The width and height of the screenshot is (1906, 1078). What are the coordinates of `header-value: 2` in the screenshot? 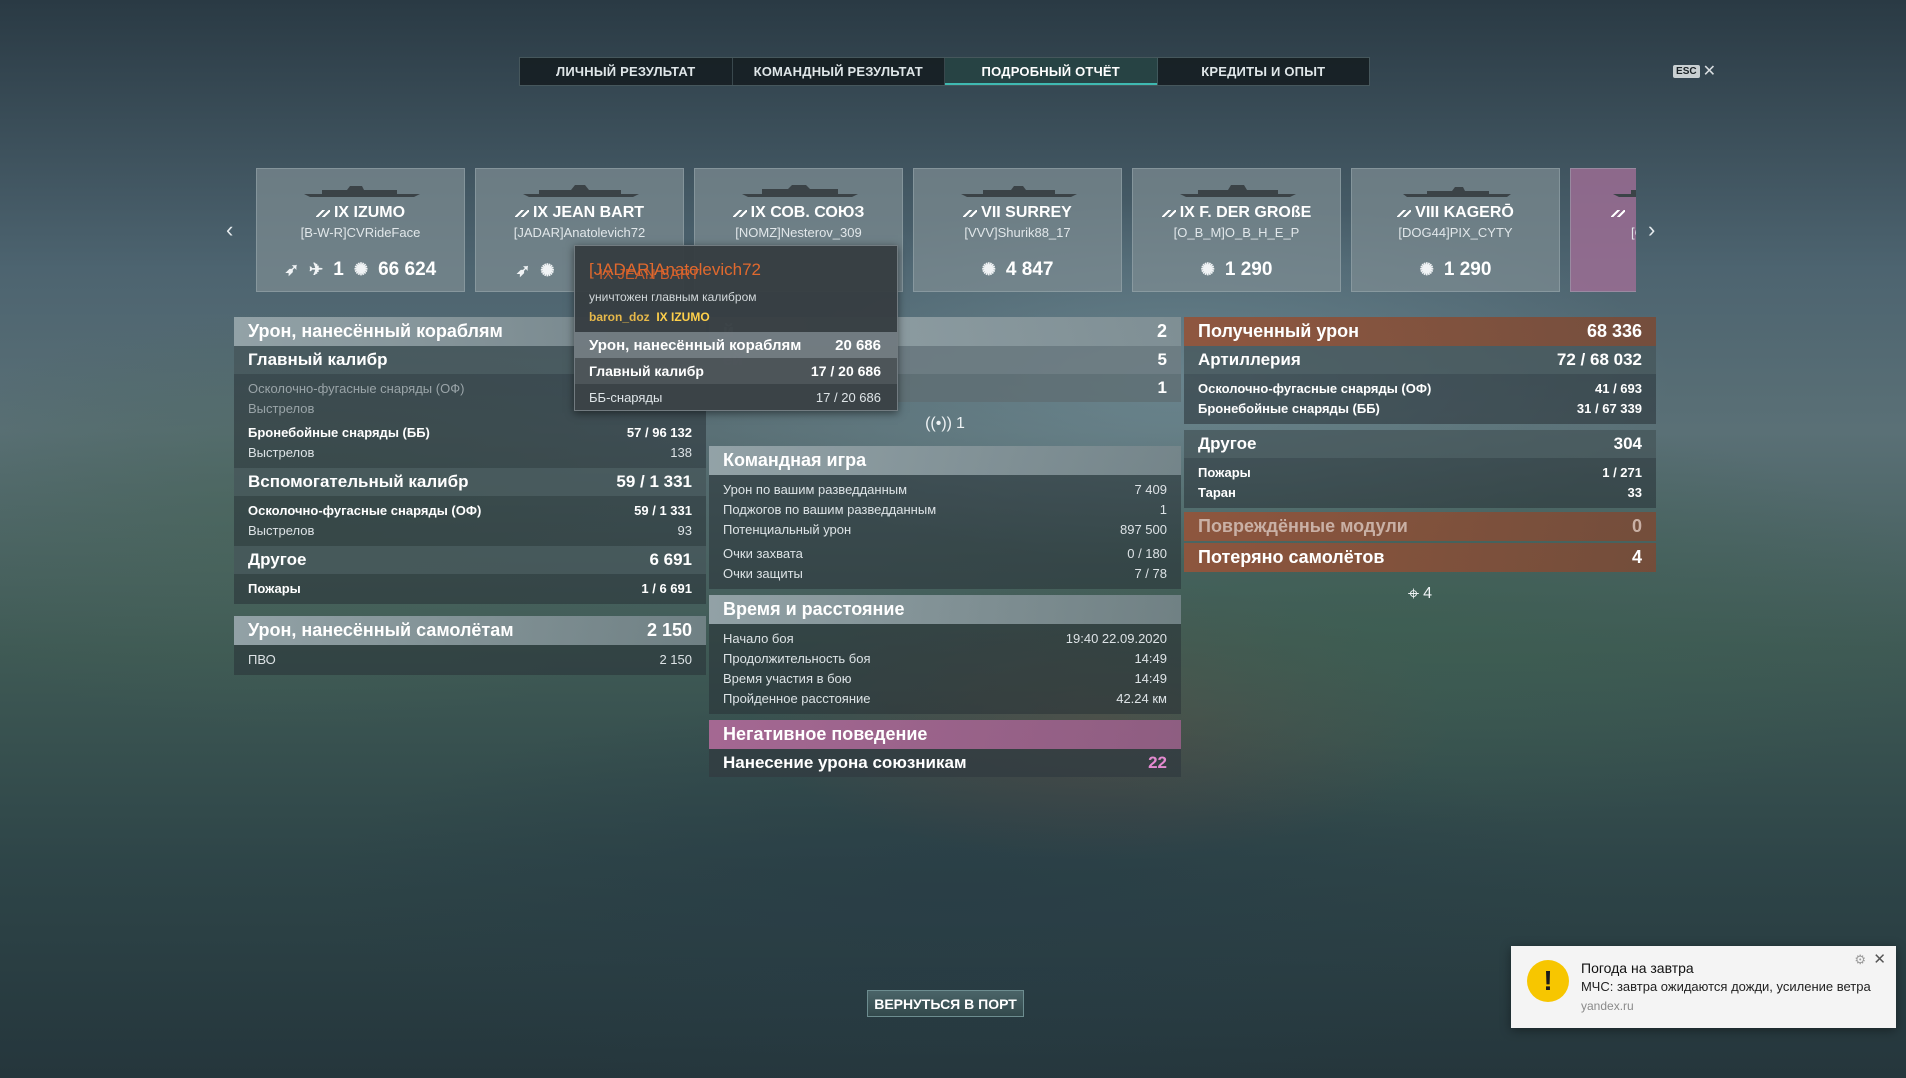 It's located at (1161, 331).